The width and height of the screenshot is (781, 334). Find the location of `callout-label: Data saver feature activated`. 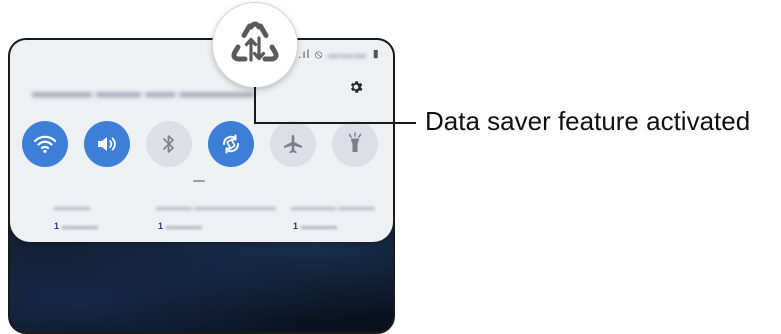

callout-label: Data saver feature activated is located at coordinates (588, 121).